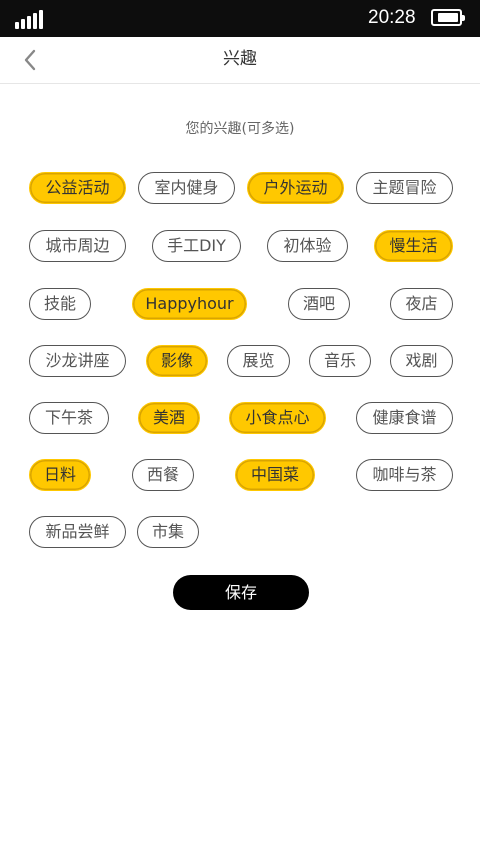 This screenshot has height=863, width=480. Describe the element at coordinates (413, 246) in the screenshot. I see `interest-tag: 慢生活` at that location.